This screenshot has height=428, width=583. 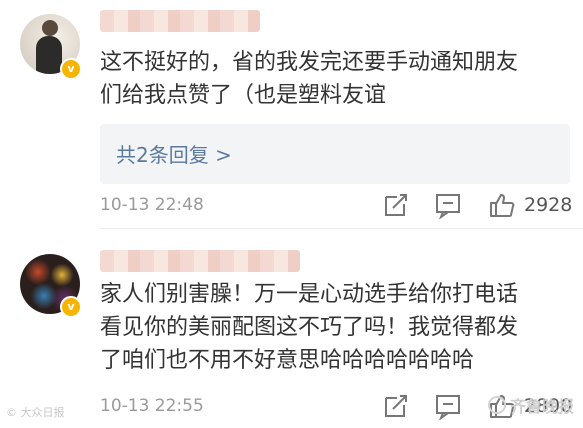 What do you see at coordinates (336, 206) in the screenshot?
I see `comment-meta-bar: 10-13 22:48 2928` at bounding box center [336, 206].